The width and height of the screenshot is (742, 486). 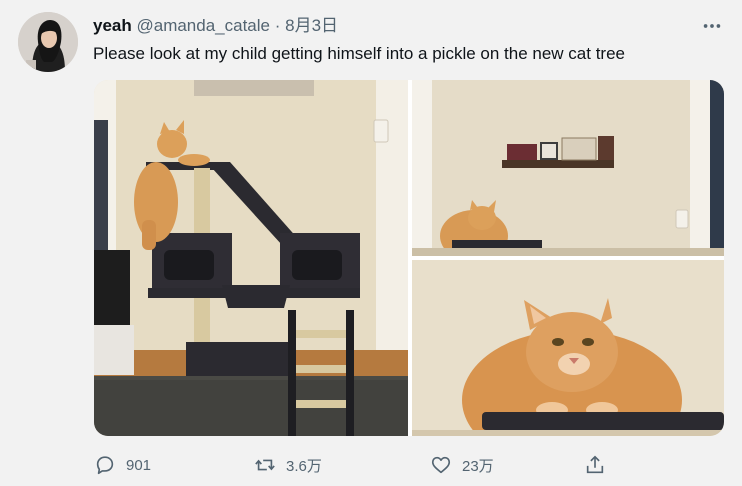 What do you see at coordinates (414, 465) in the screenshot?
I see `tweet-actions: 901 3.6万 23万` at bounding box center [414, 465].